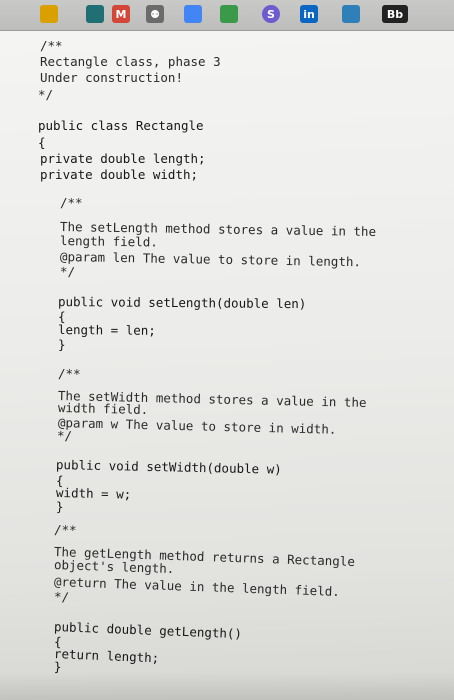 This screenshot has height=700, width=454. I want to click on dollar-icon: S, so click(271, 14).